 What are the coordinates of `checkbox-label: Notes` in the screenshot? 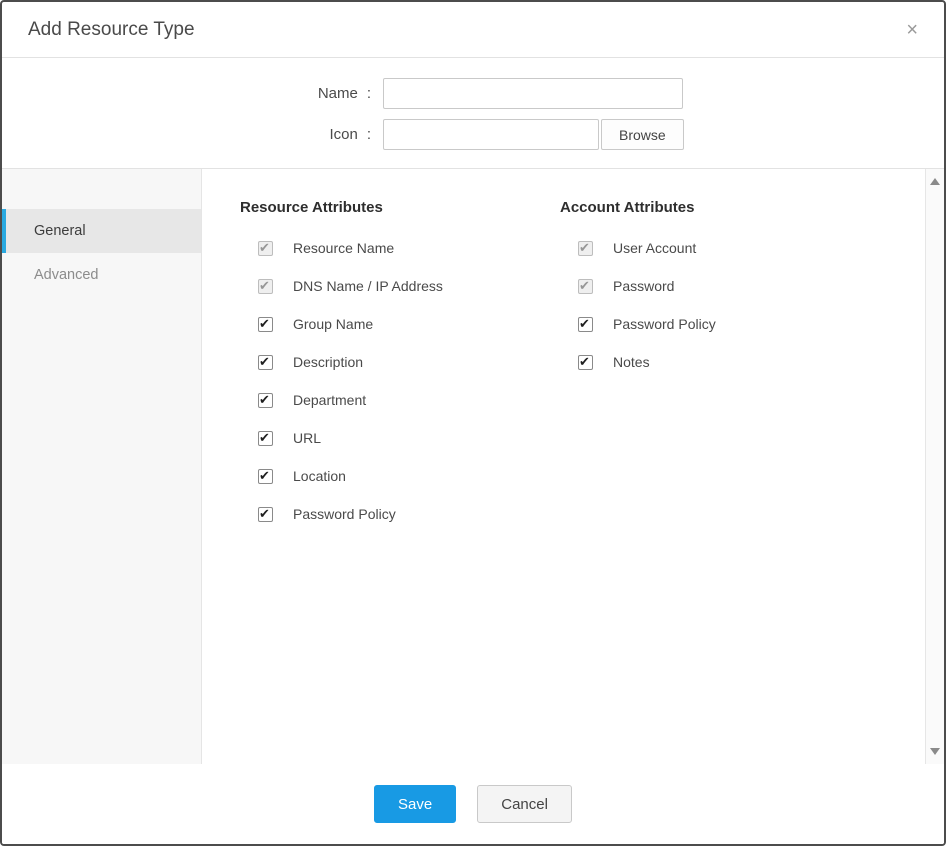 It's located at (631, 362).